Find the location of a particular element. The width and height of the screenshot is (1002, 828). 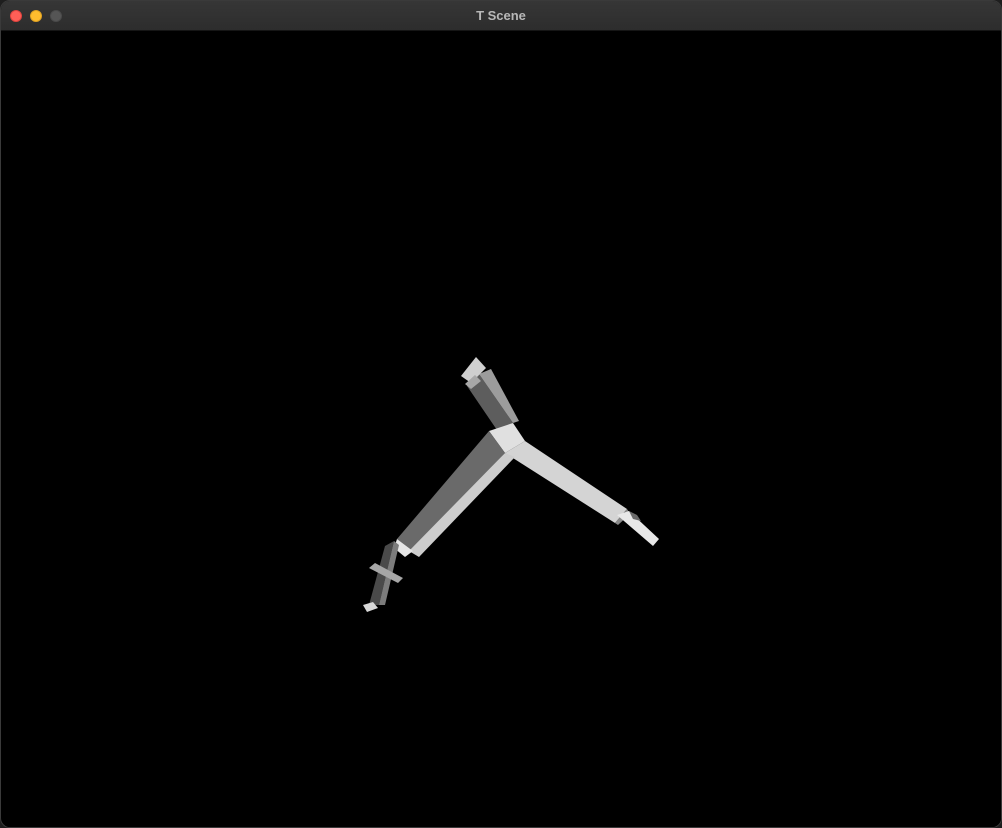

window-title: T Scene is located at coordinates (501, 15).